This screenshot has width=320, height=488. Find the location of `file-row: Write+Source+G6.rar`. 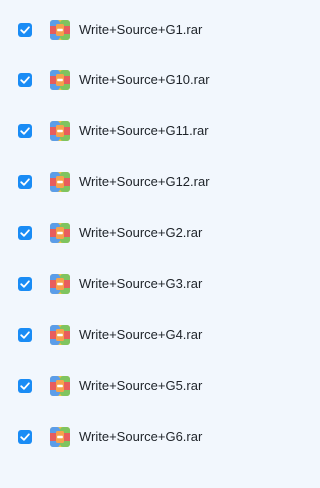

file-row: Write+Source+G6.rar is located at coordinates (156, 457).